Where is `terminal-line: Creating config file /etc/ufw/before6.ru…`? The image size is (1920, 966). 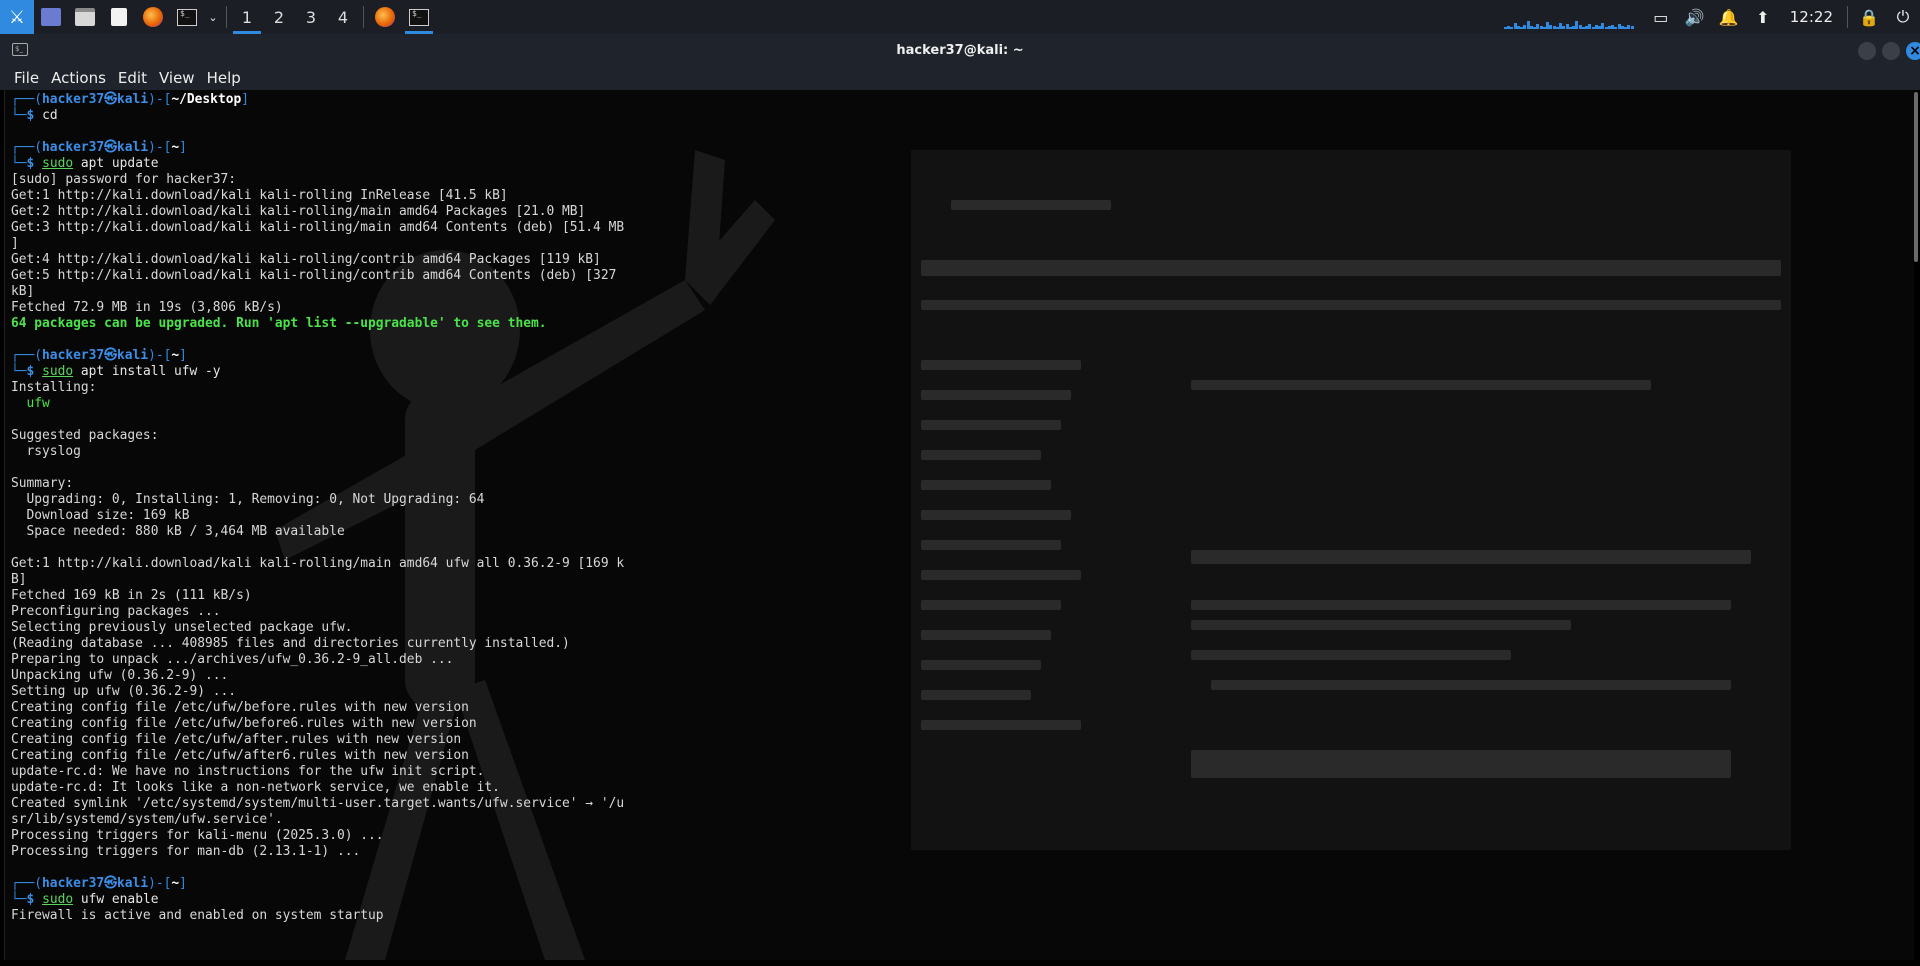 terminal-line: Creating config file /etc/ufw/before6.ru… is located at coordinates (317, 724).